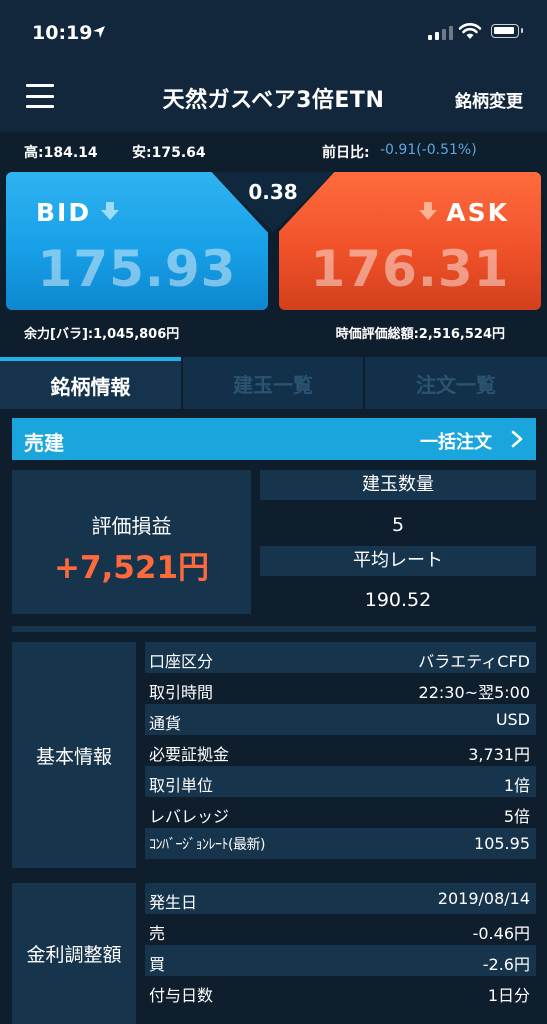 This screenshot has width=547, height=1024. Describe the element at coordinates (181, 661) in the screenshot. I see `info-key: 口座区分` at that location.